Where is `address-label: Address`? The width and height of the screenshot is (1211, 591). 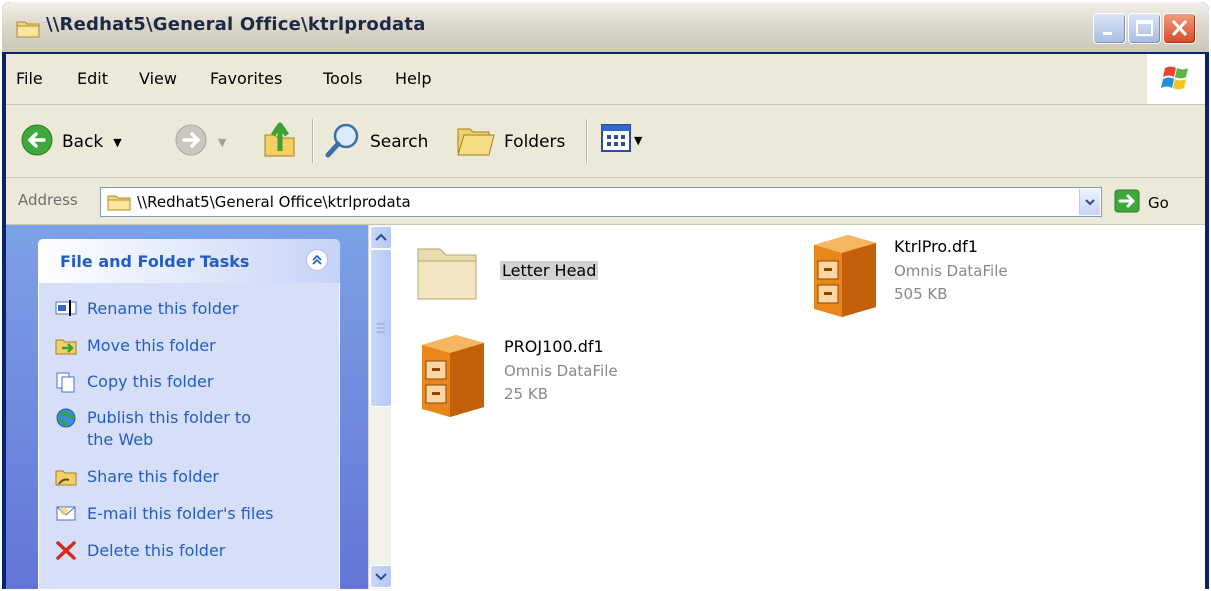
address-label: Address is located at coordinates (48, 200).